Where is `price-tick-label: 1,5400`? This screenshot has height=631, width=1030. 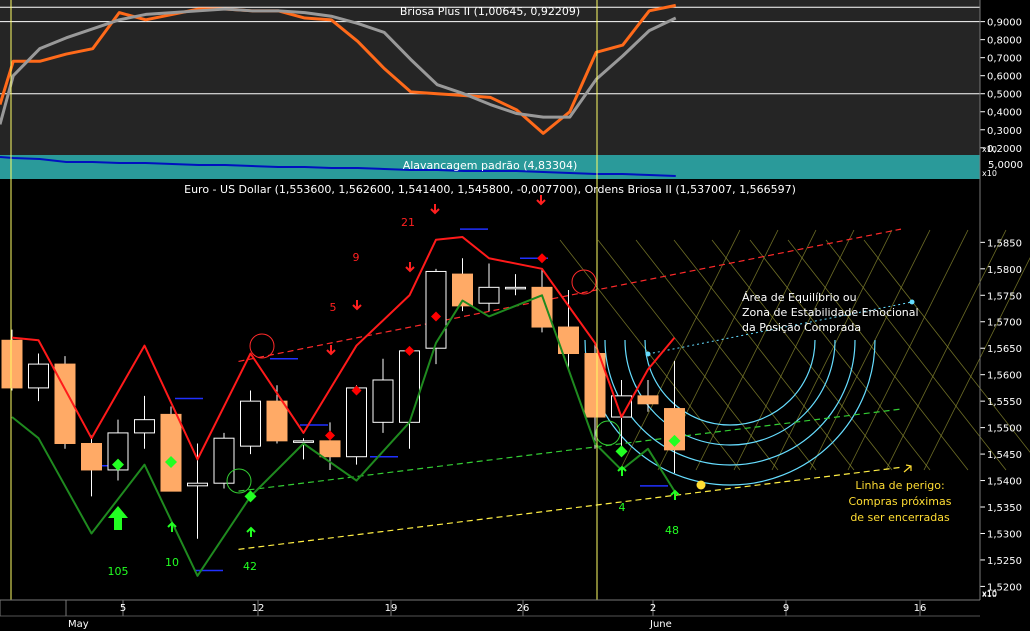
price-tick-label: 1,5400 is located at coordinates (1004, 482).